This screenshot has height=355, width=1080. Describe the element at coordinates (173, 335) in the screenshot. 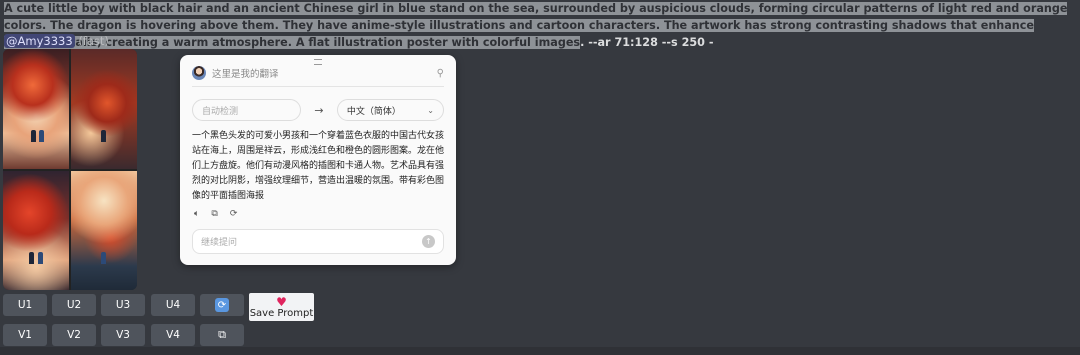

I see `variation-4-button: V4` at that location.